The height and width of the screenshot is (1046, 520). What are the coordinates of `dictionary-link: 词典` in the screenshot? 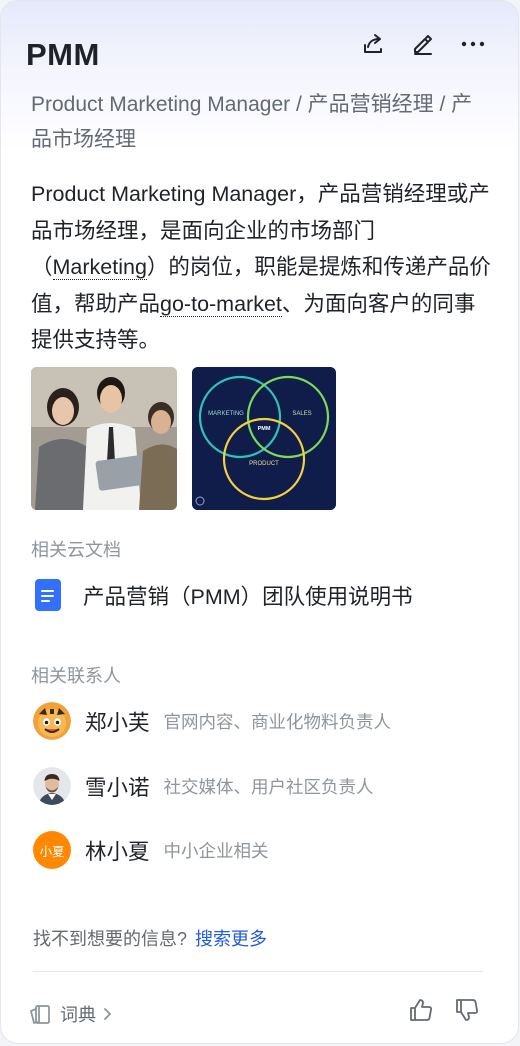 It's located at (70, 1014).